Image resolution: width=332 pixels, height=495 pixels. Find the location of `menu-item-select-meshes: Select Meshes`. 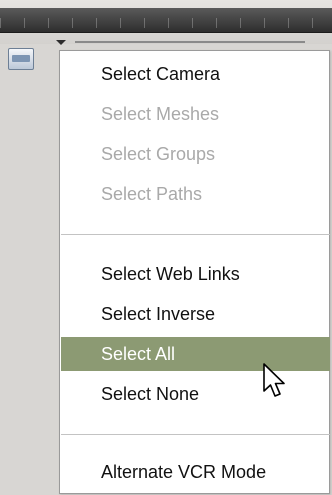

menu-item-select-meshes: Select Meshes is located at coordinates (160, 114).